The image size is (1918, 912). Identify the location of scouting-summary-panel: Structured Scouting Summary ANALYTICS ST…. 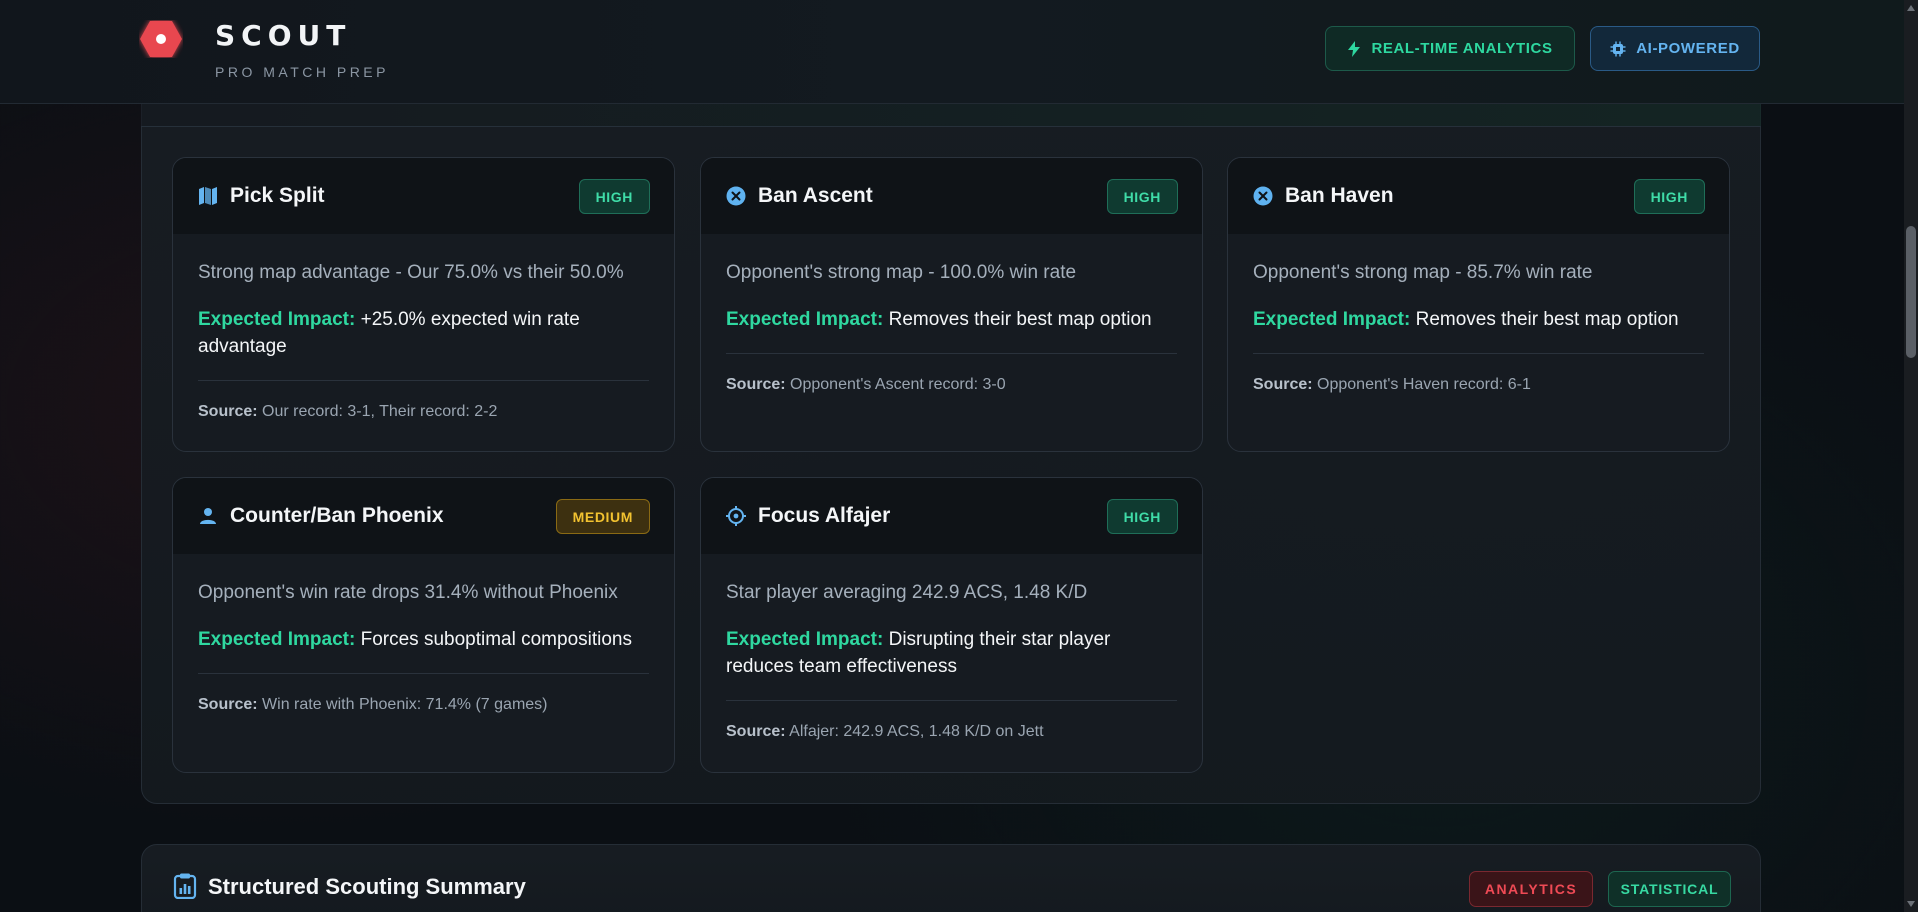
(951, 878).